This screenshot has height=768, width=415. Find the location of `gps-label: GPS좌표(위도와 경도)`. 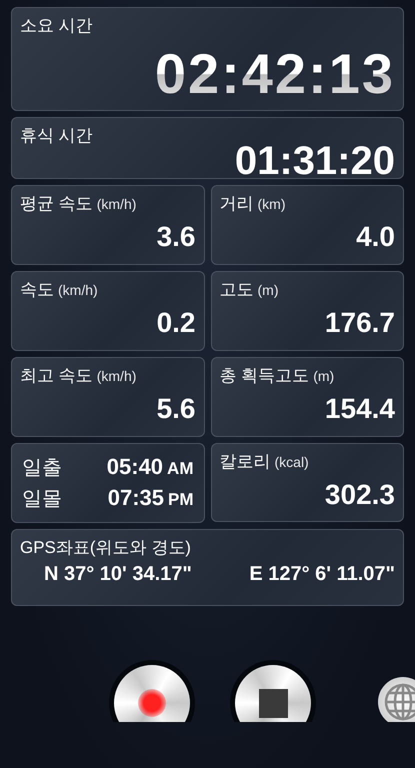

gps-label: GPS좌표(위도와 경도) is located at coordinates (106, 548).